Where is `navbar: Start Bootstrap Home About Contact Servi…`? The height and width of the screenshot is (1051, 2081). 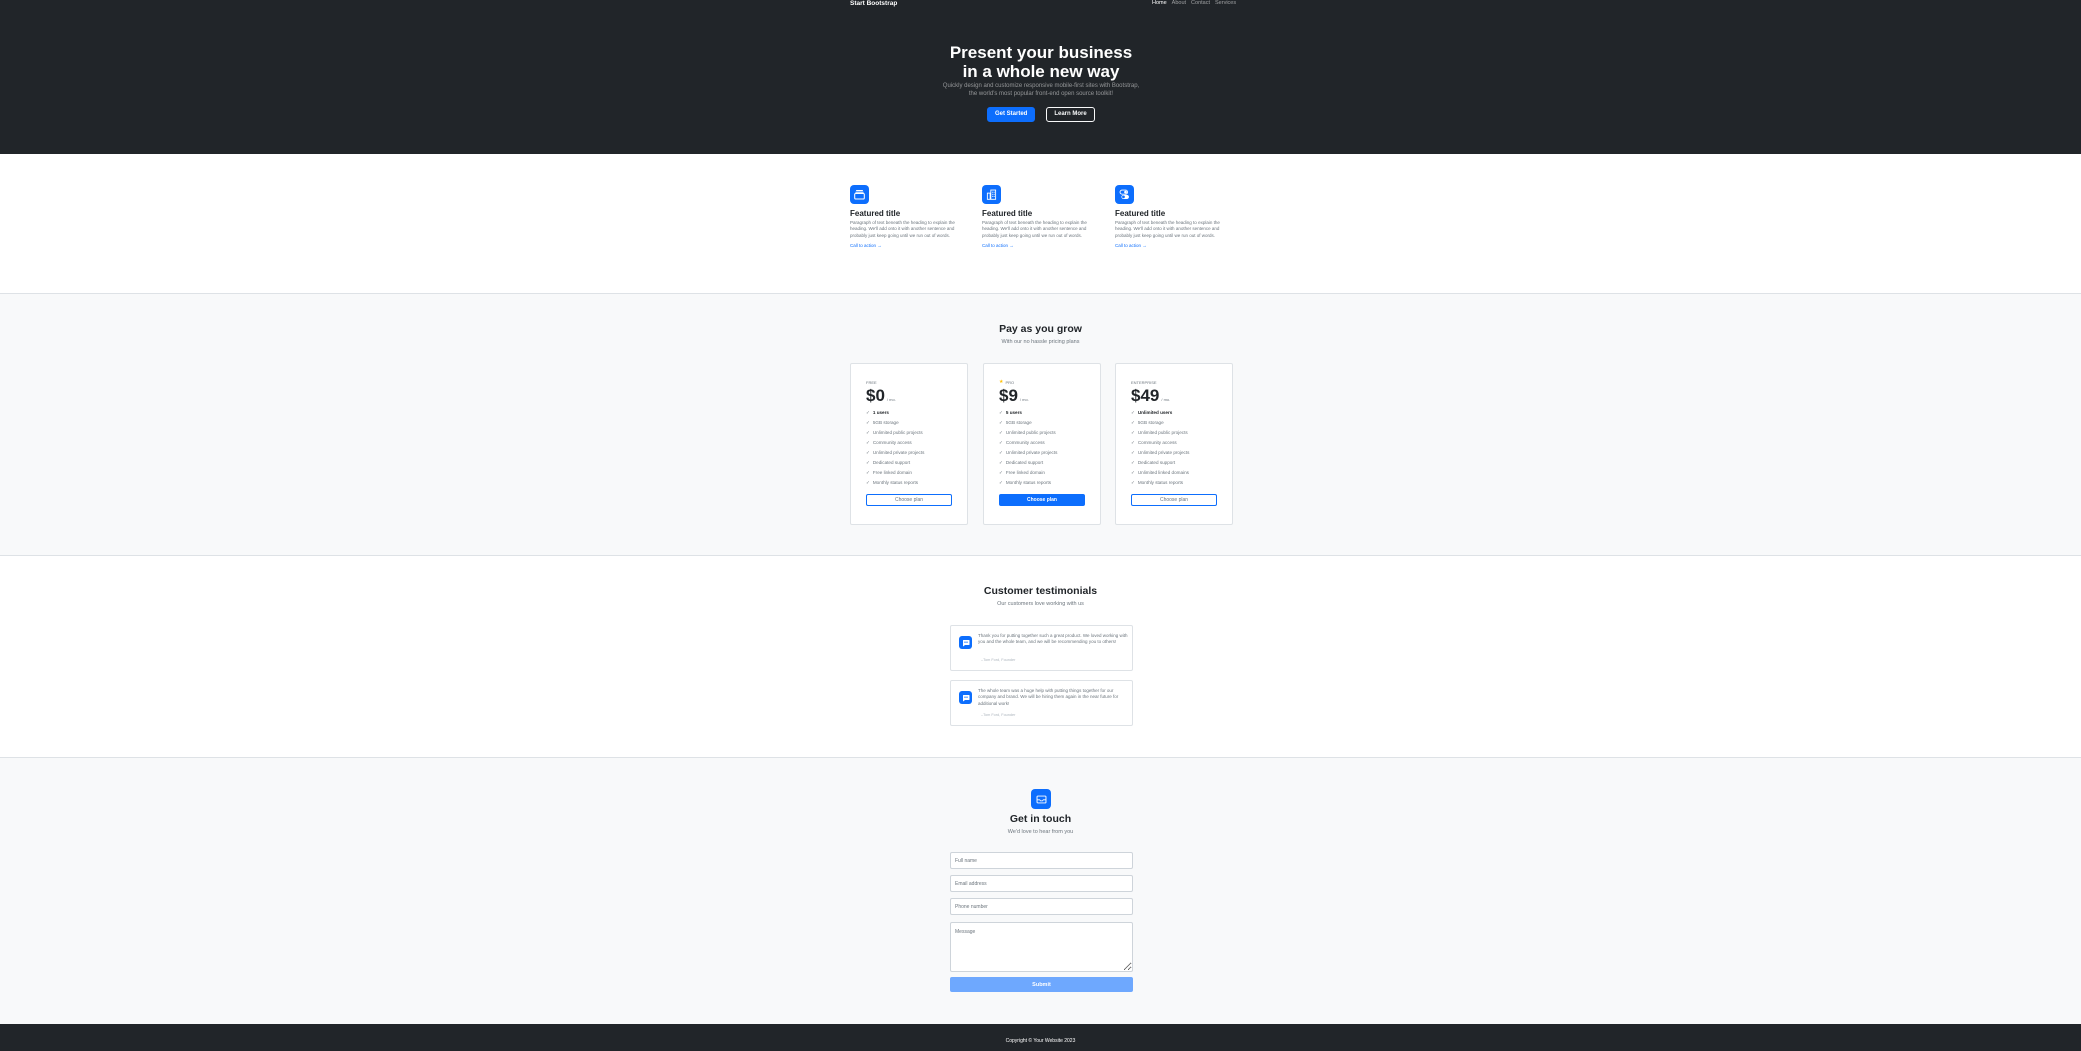 navbar: Start Bootstrap Home About Contact Servi… is located at coordinates (1040, 5).